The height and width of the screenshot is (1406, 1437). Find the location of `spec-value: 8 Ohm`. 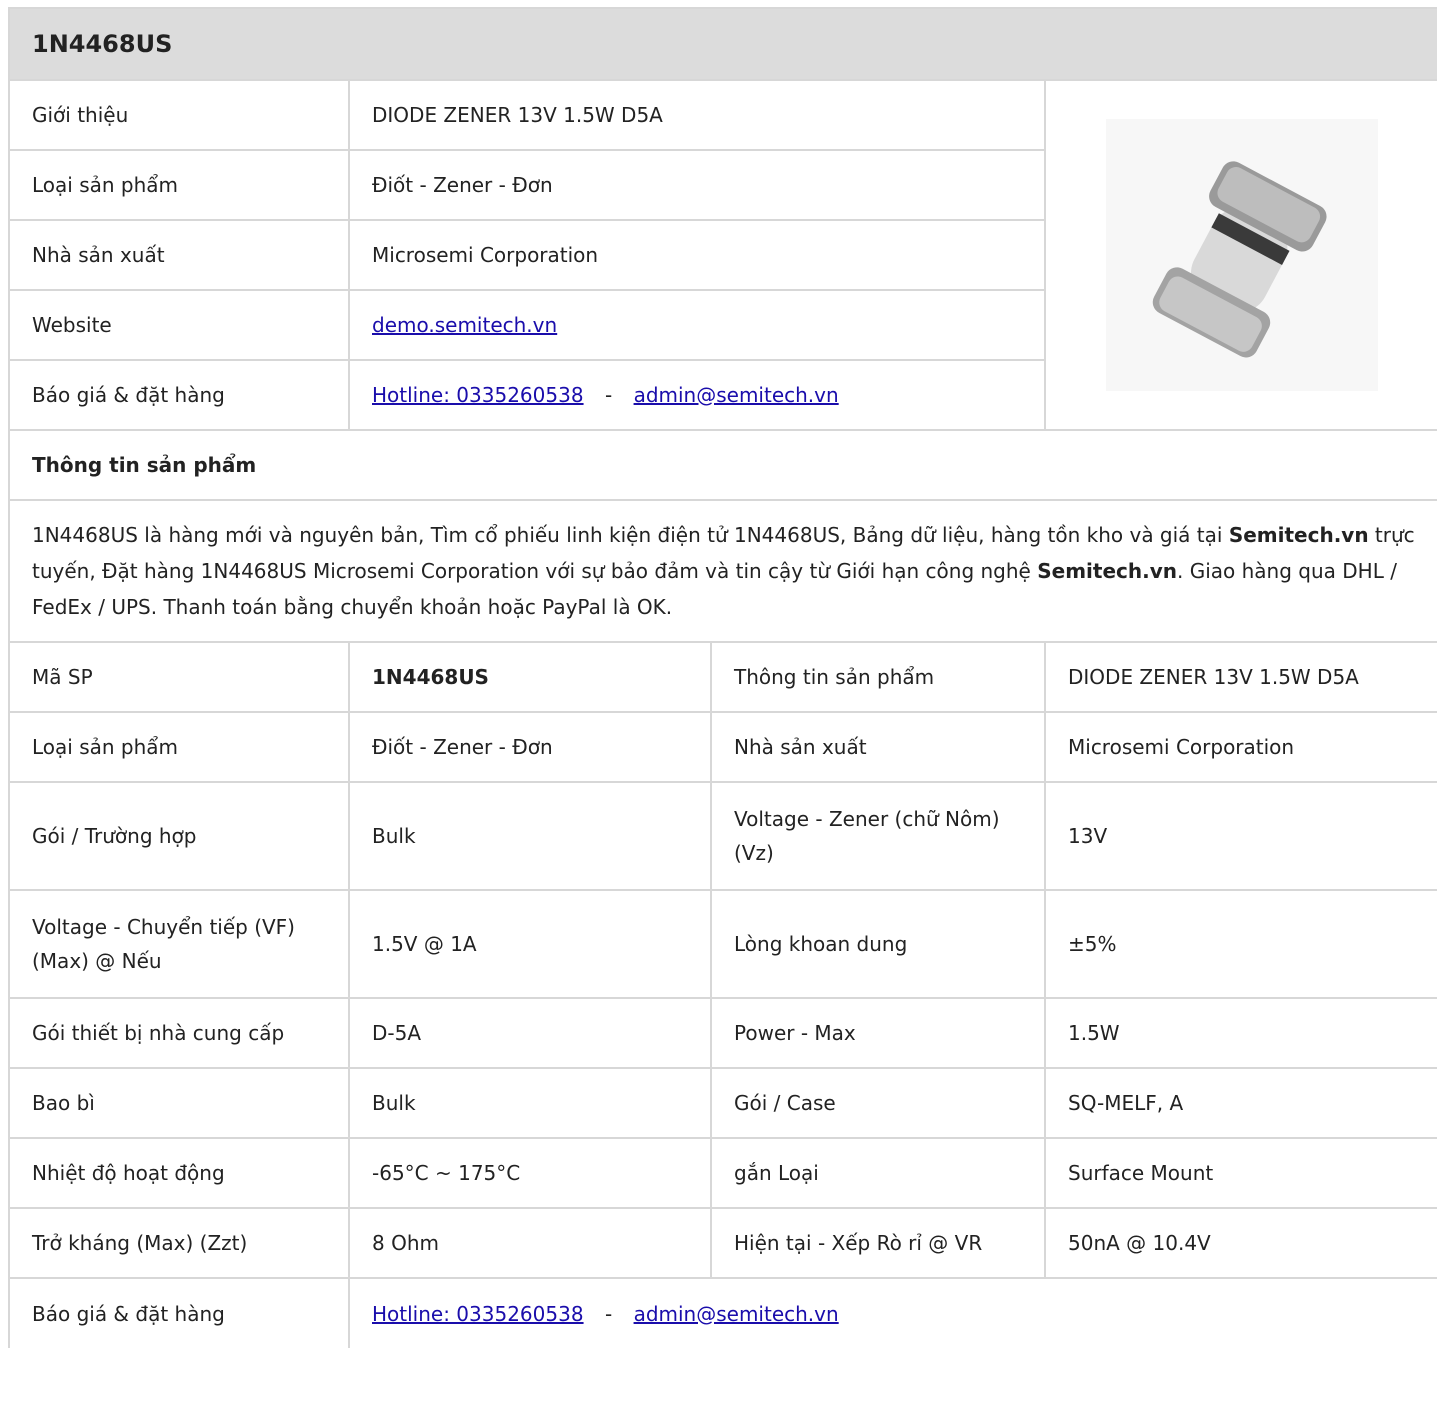

spec-value: 8 Ohm is located at coordinates (530, 1243).